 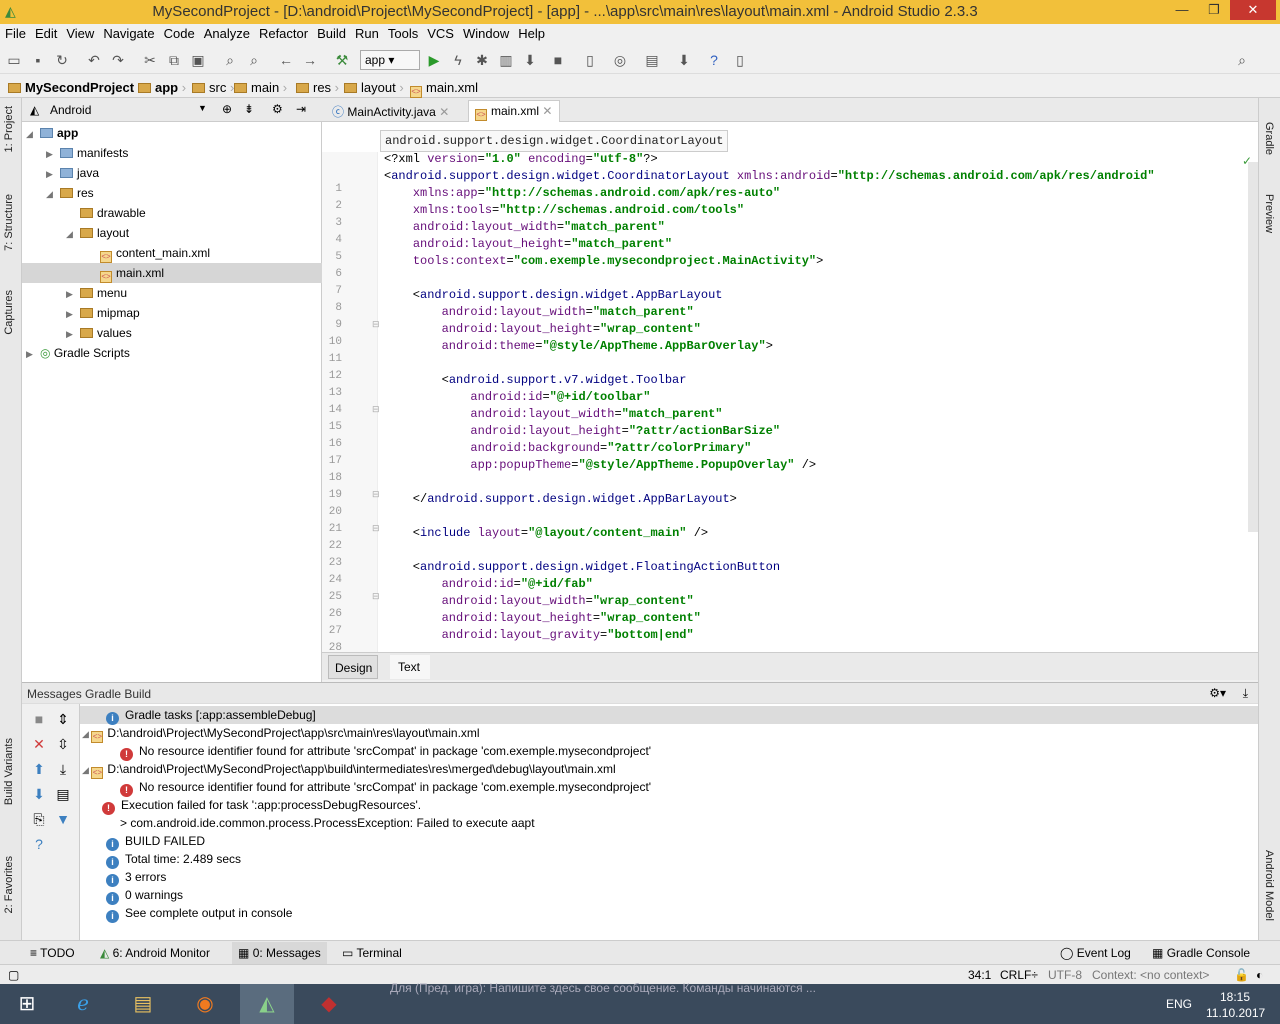 I want to click on paste-icon: ▣, so click(x=198, y=60).